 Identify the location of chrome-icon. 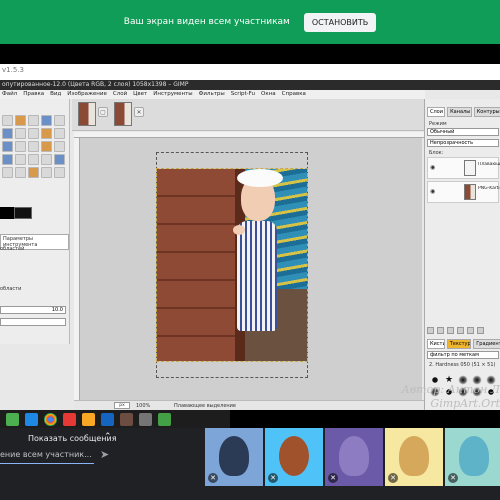
(50, 419).